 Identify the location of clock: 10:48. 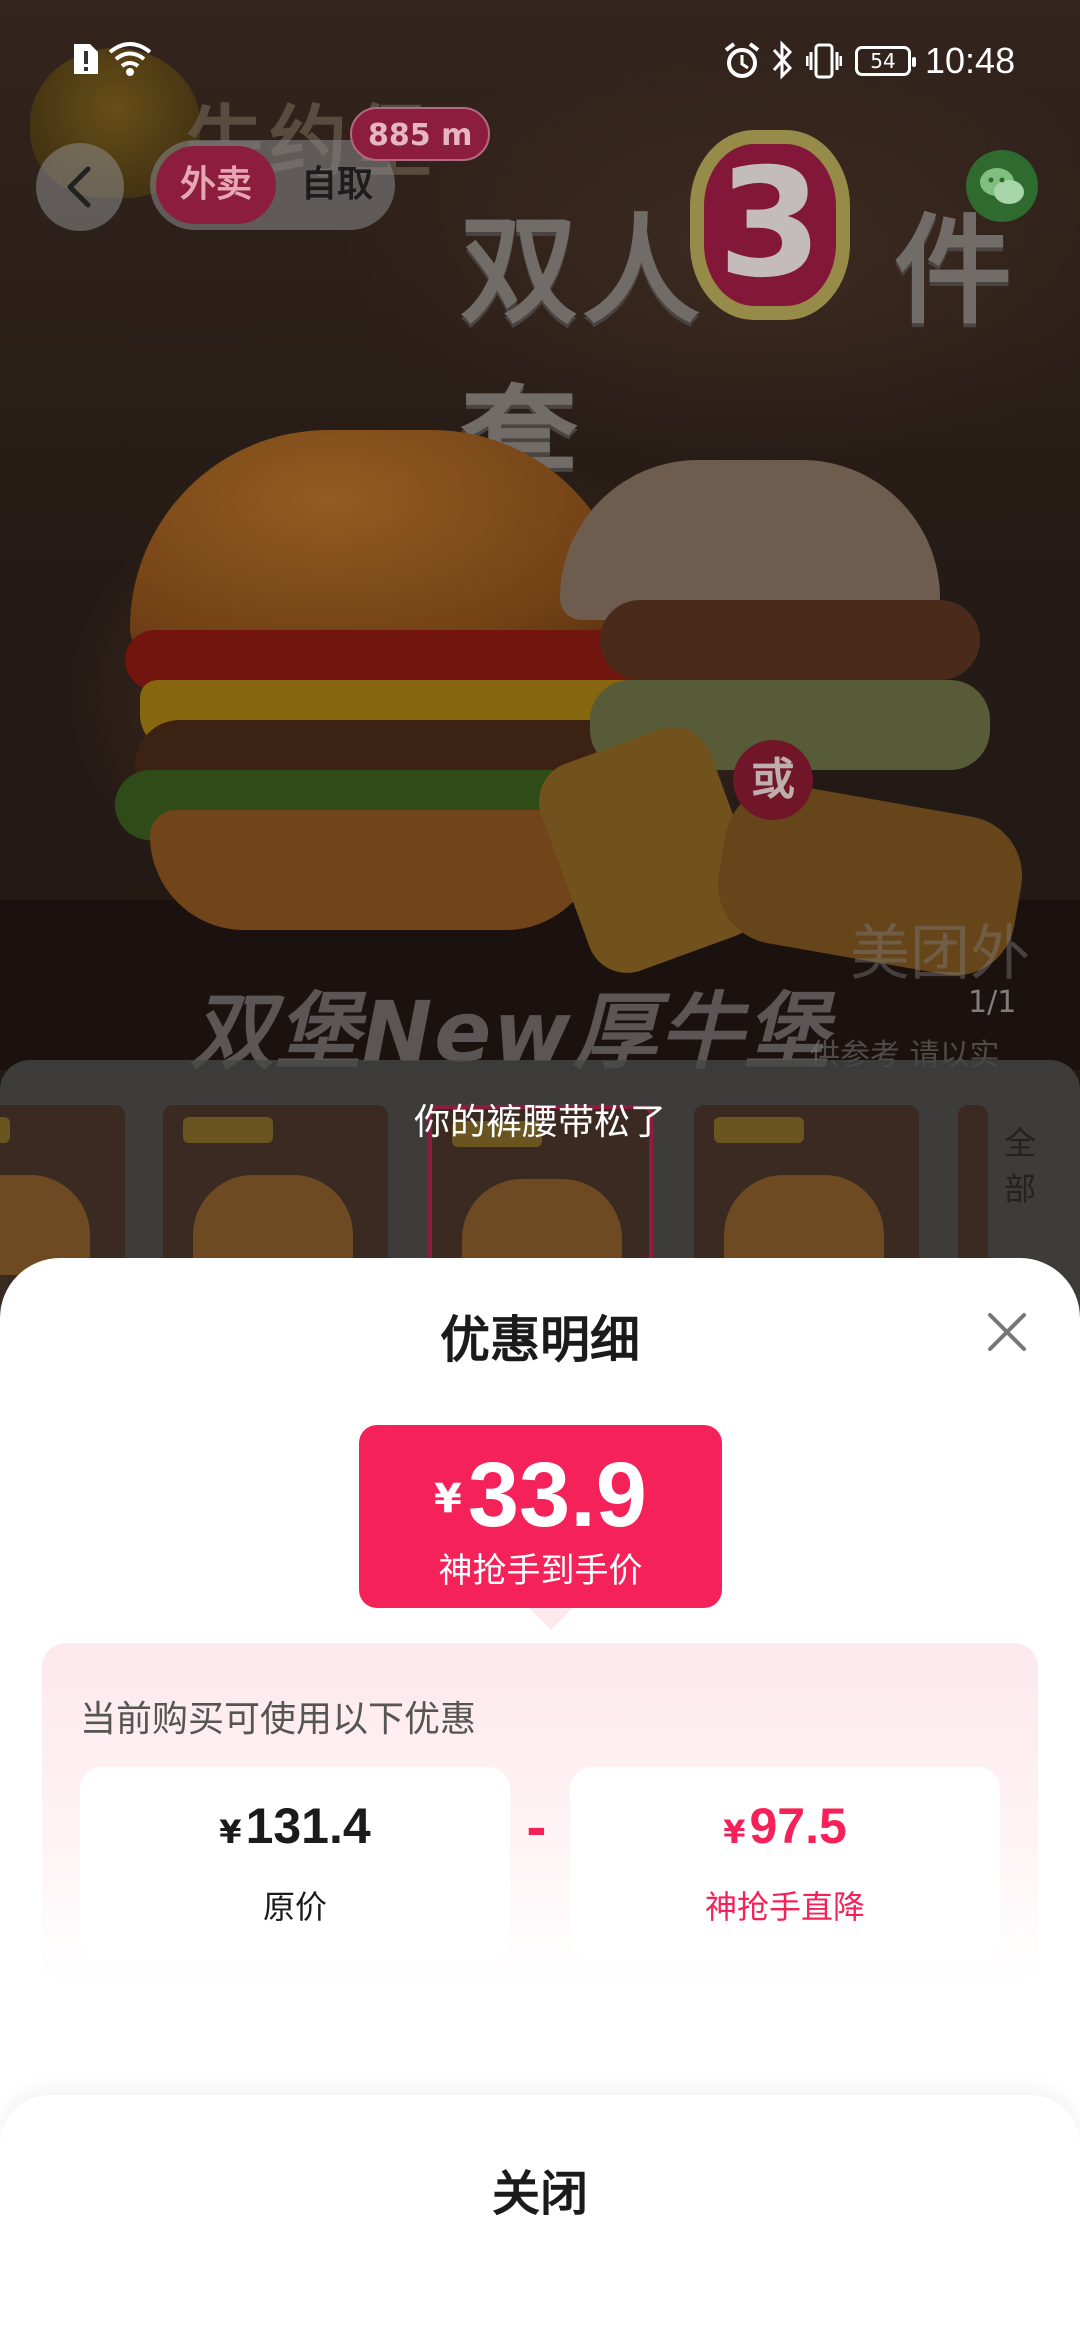
(970, 60).